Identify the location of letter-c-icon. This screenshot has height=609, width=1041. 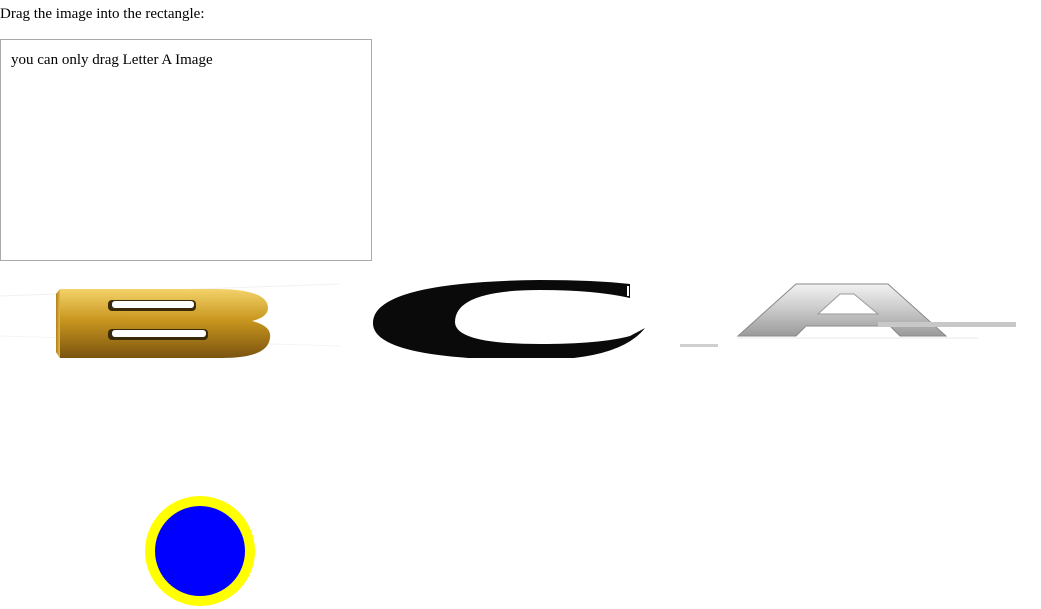
(508, 319).